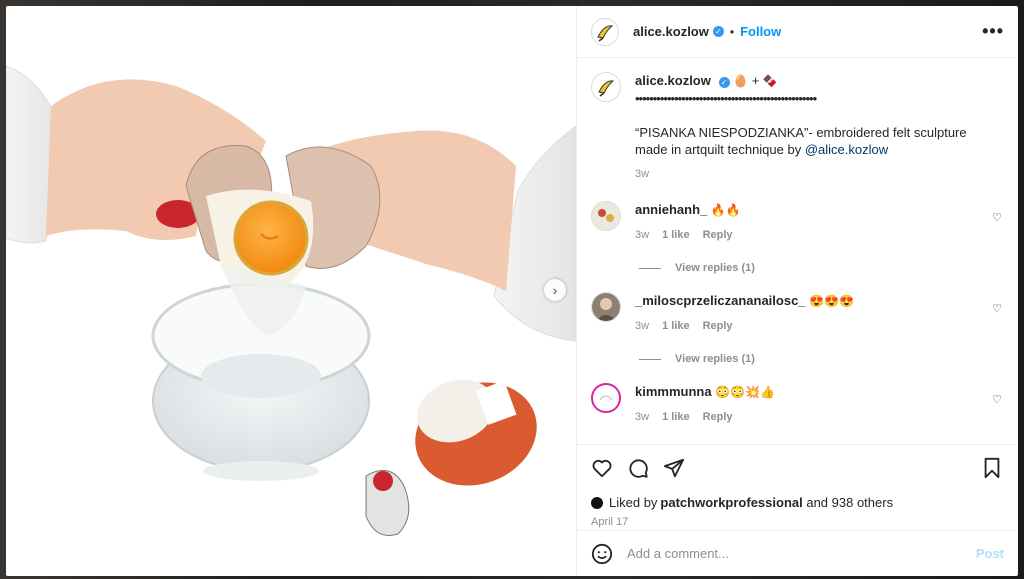  I want to click on comment-username: kimmmunna, so click(673, 391).